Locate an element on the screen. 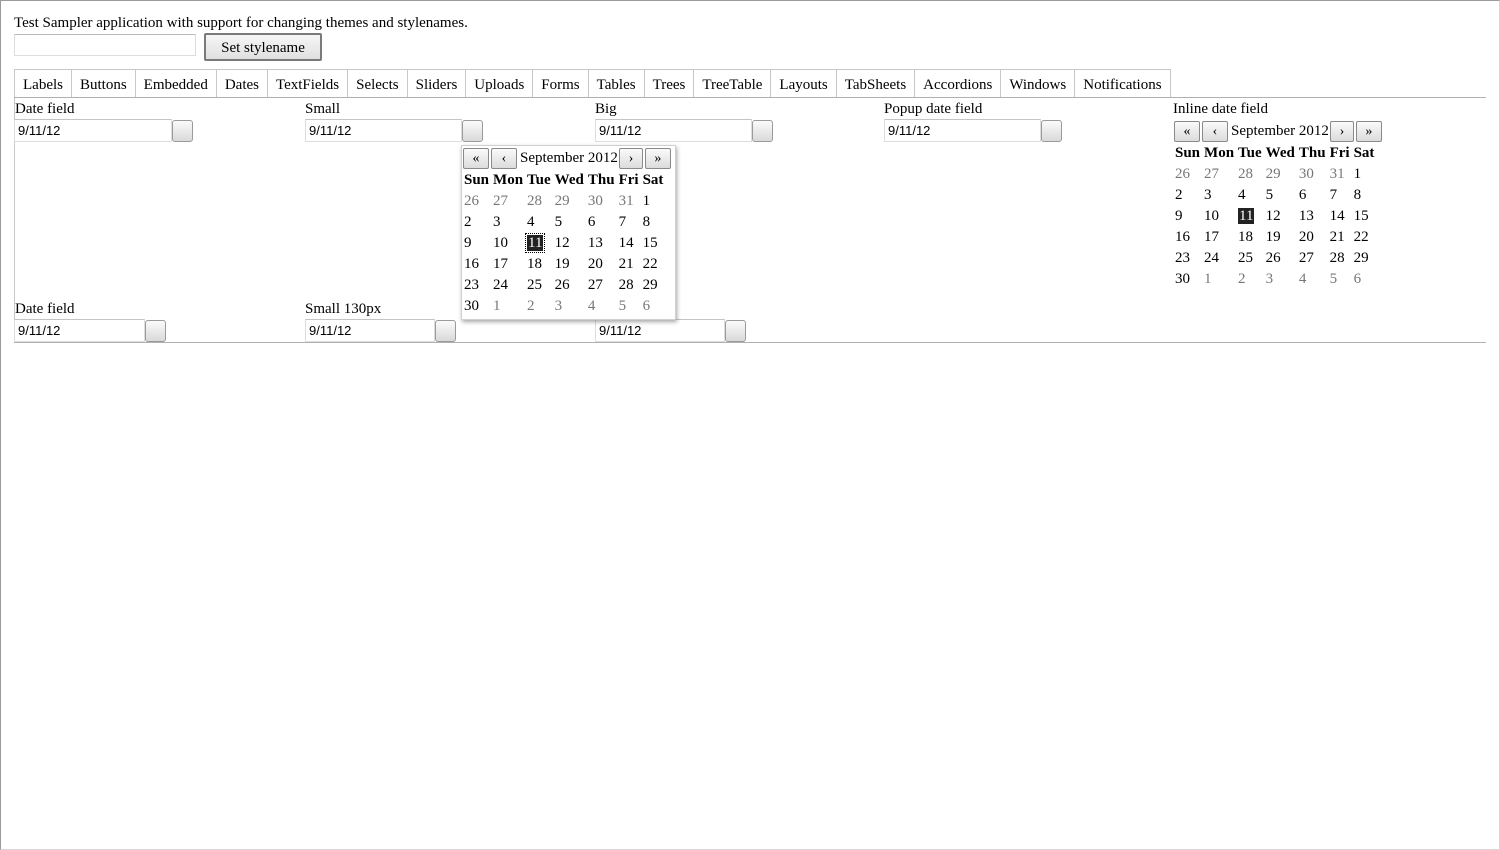 The width and height of the screenshot is (1500, 850). tab-notifications: Notifications is located at coordinates (1122, 84).